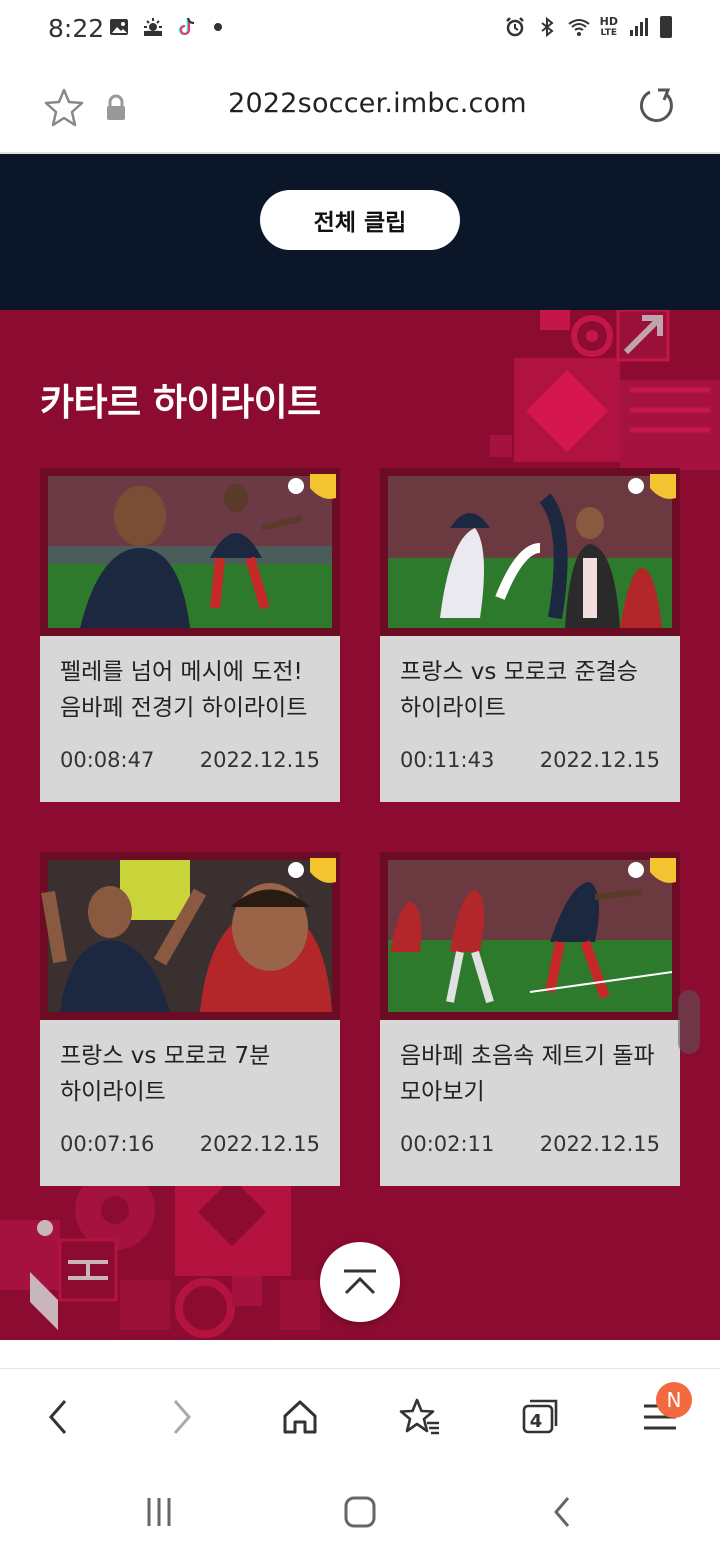 This screenshot has width=720, height=1560. I want to click on chevron-up-icon, so click(360, 1282).